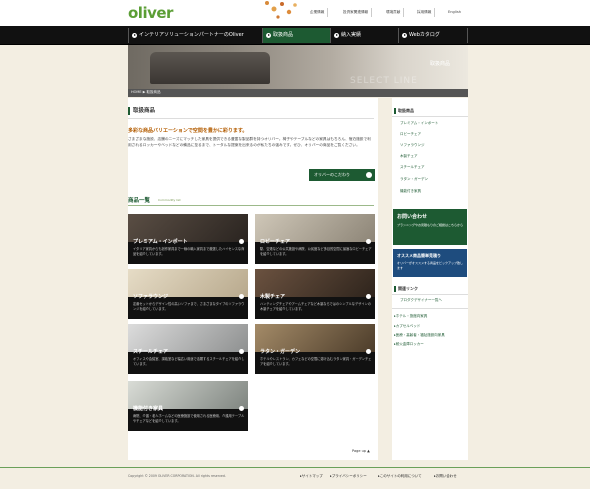  I want to click on simple-estimate-text: オリバーがオススメする商品をピックアップ致します, so click(430, 265).